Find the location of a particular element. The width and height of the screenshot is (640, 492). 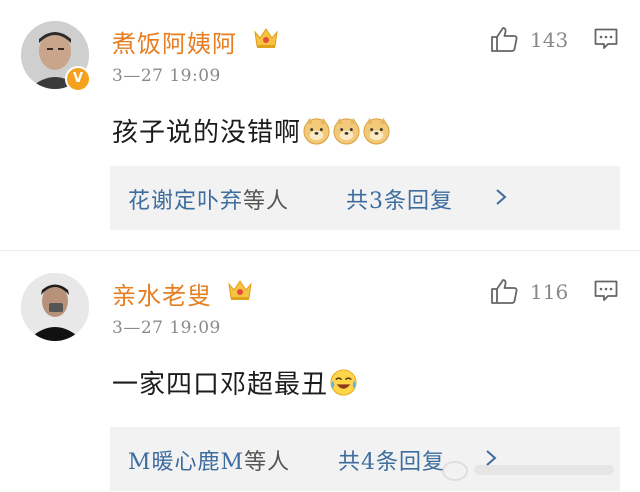

comment-text: 孩子说的没错啊 is located at coordinates (251, 130).